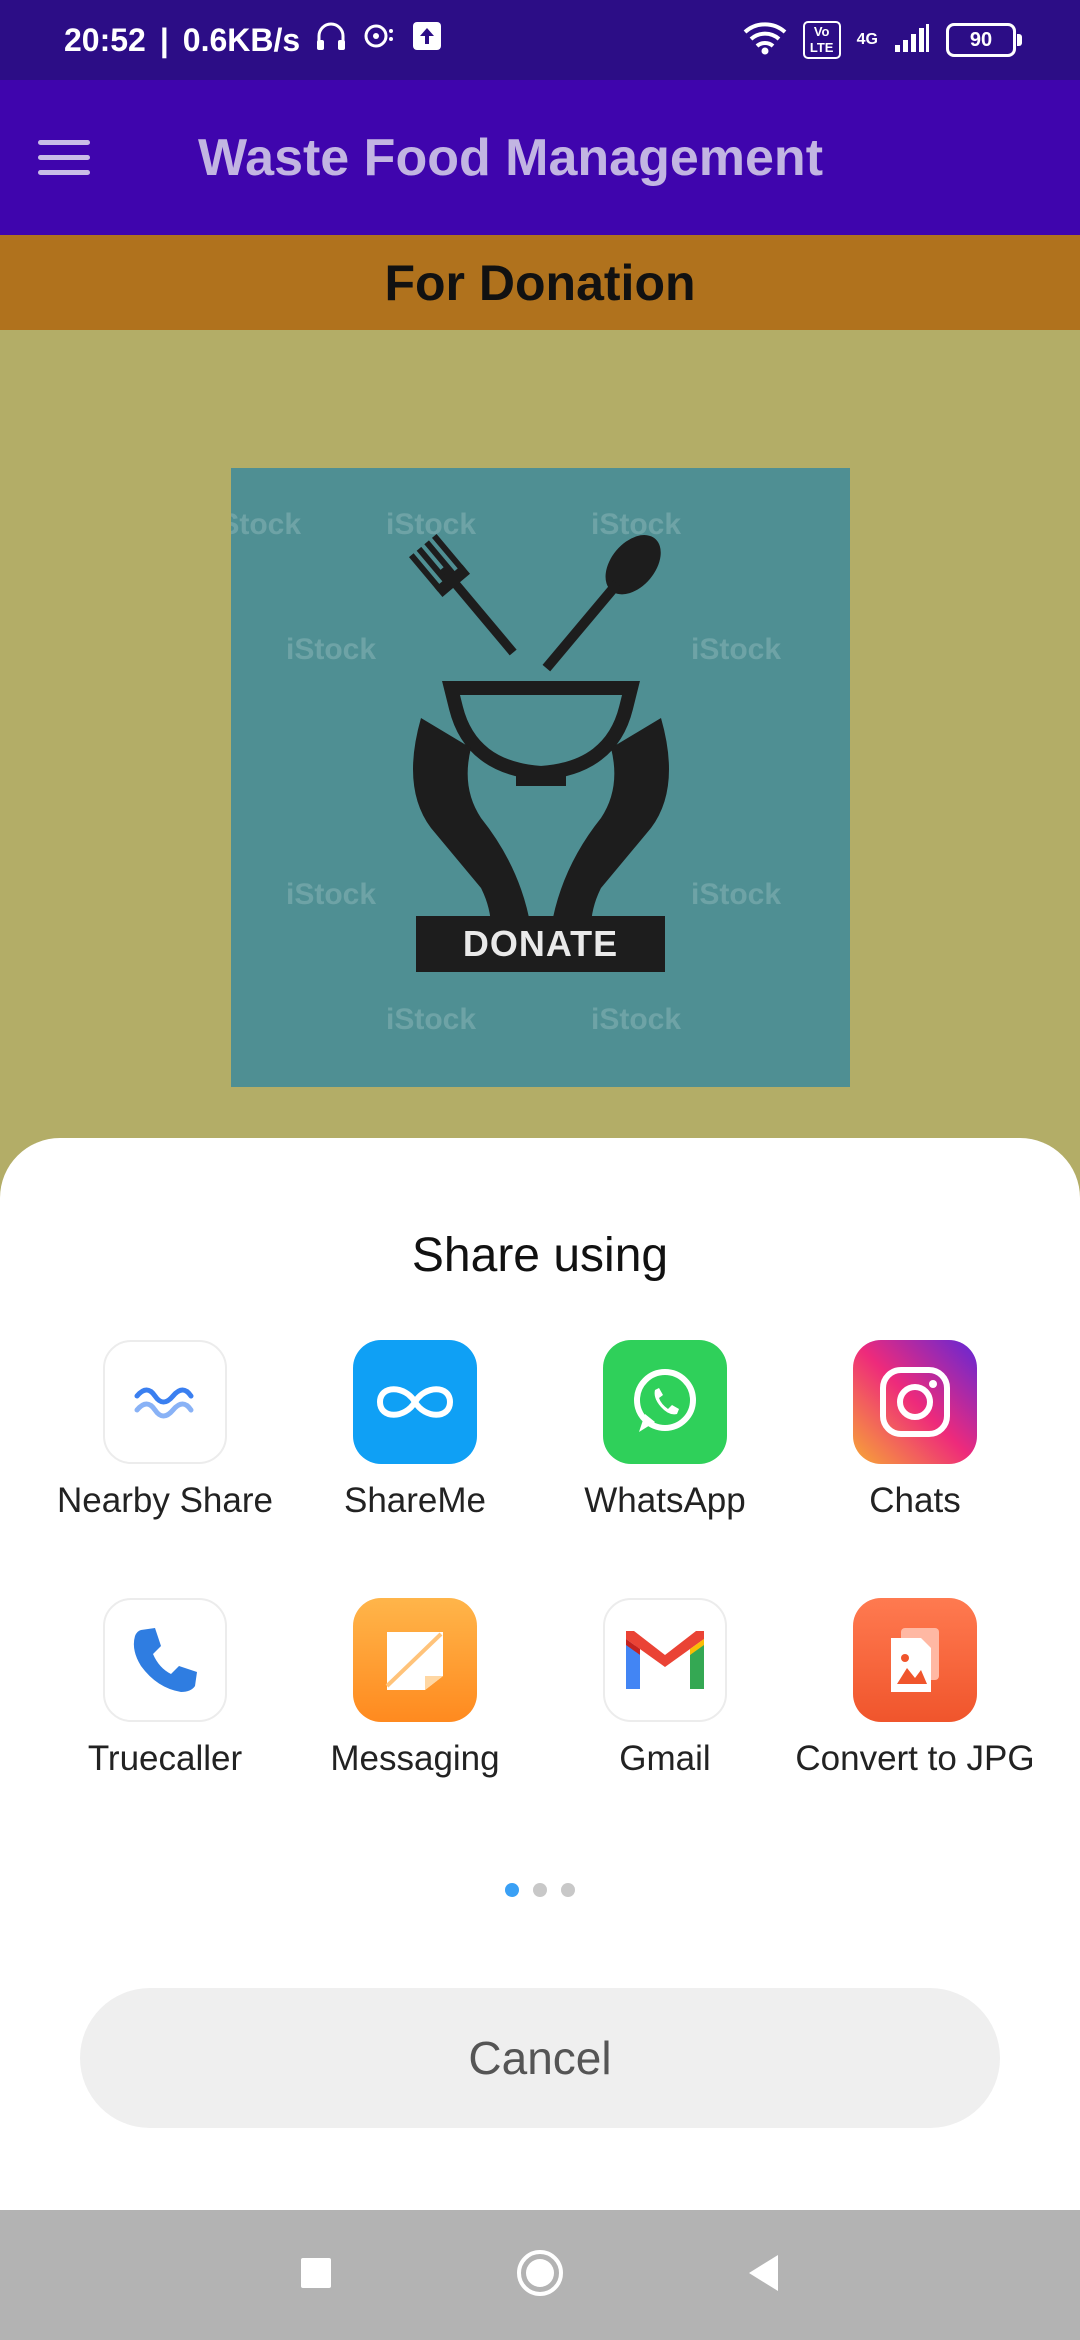 Image resolution: width=1080 pixels, height=2340 pixels. What do you see at coordinates (915, 1500) in the screenshot?
I see `share-target-label: Chats` at bounding box center [915, 1500].